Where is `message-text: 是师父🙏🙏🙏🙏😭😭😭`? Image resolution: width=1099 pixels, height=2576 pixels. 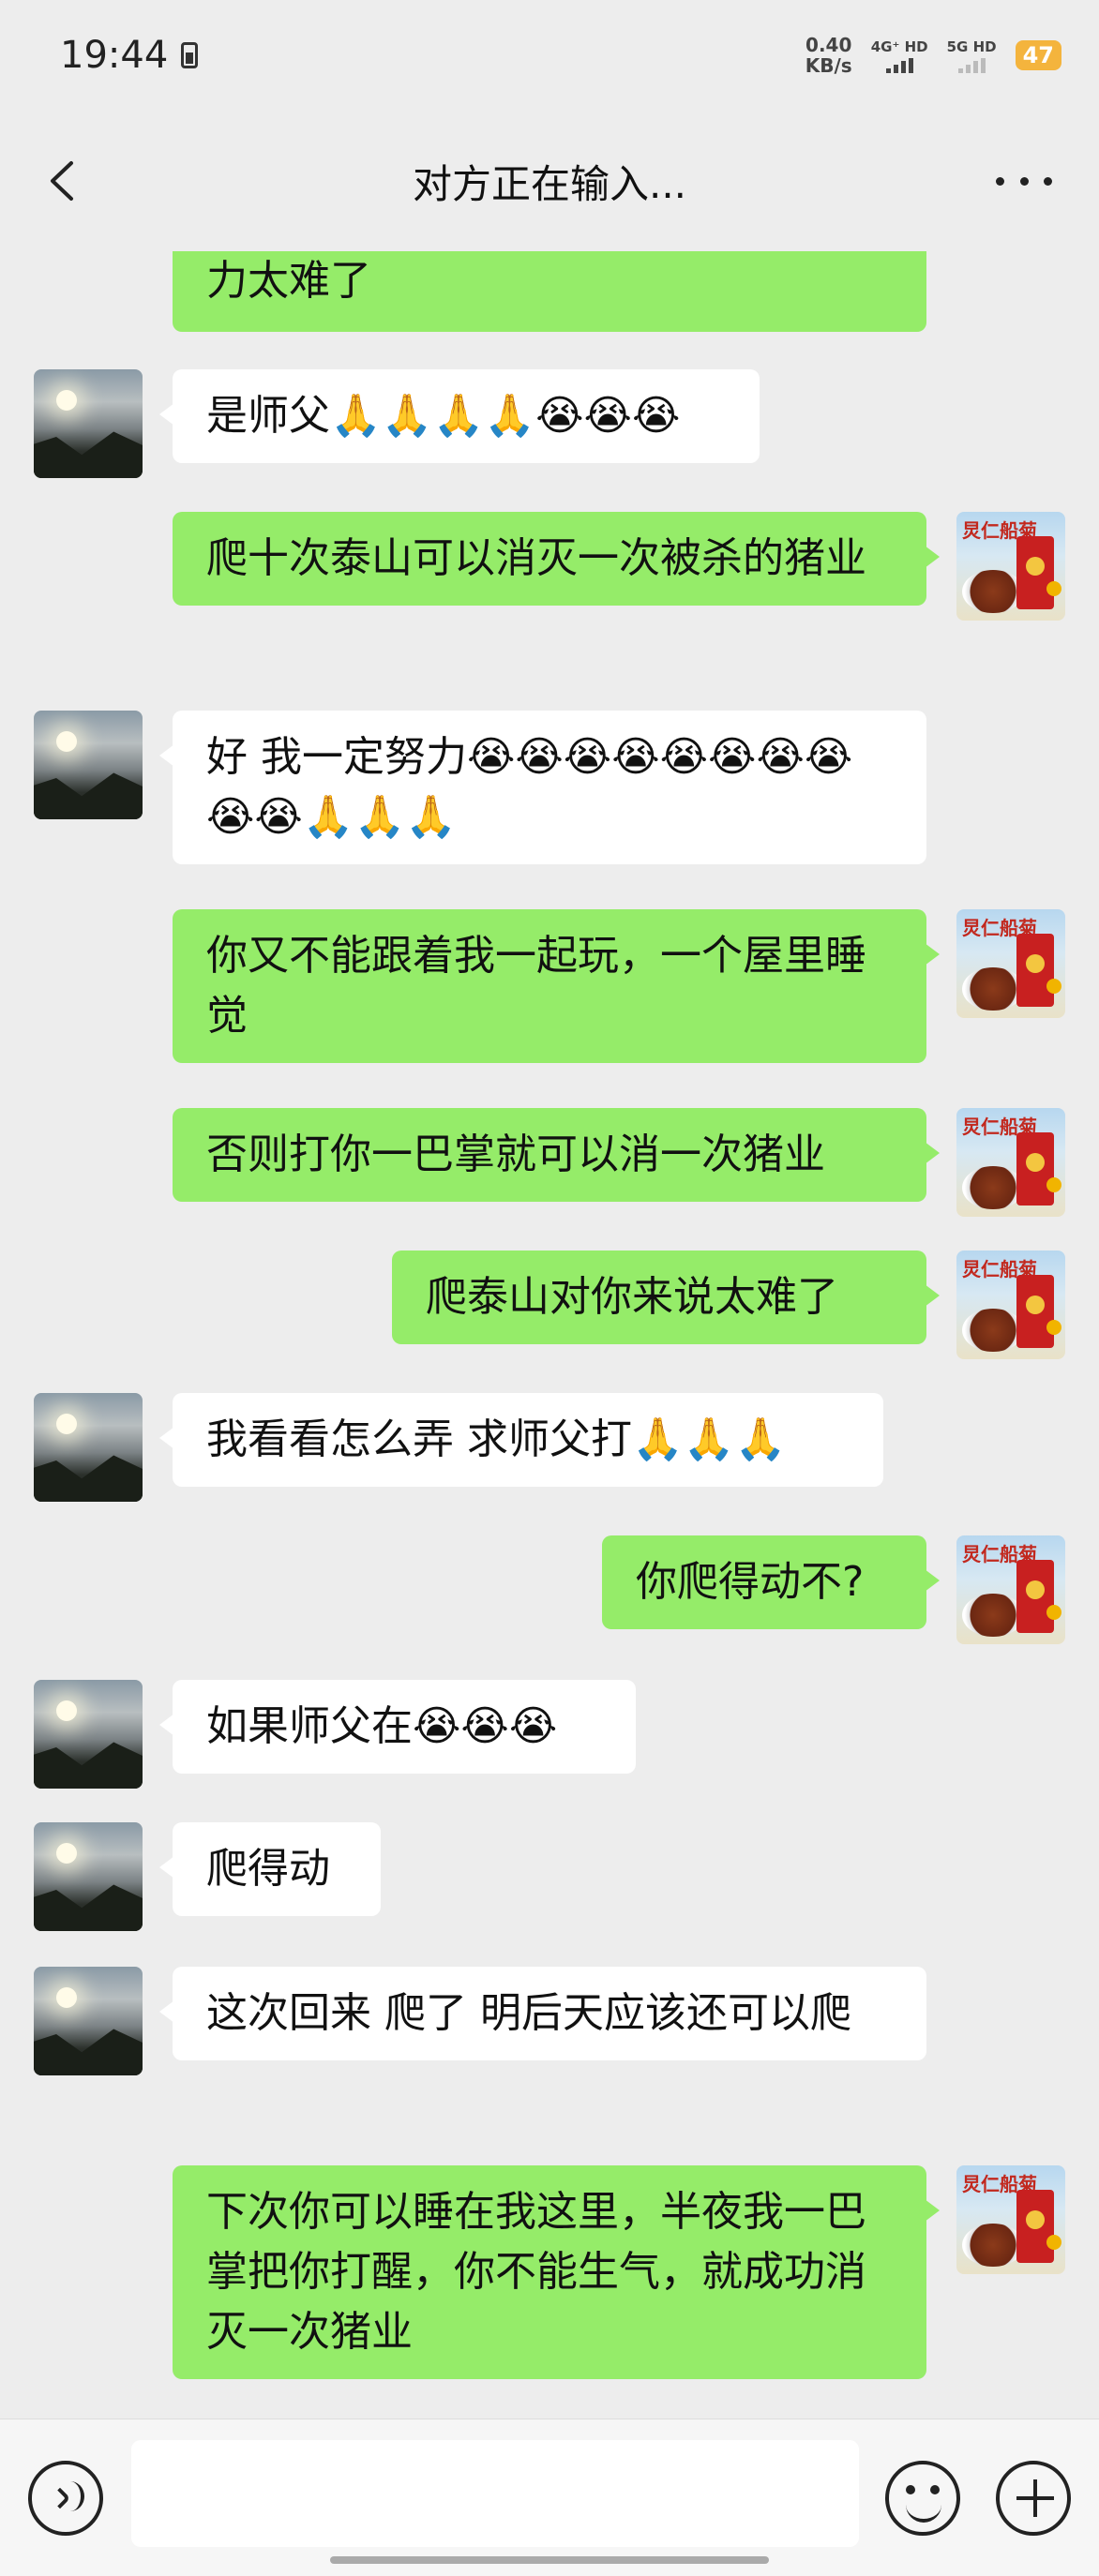 message-text: 是师父🙏🙏🙏🙏😭😭😭 is located at coordinates (443, 416).